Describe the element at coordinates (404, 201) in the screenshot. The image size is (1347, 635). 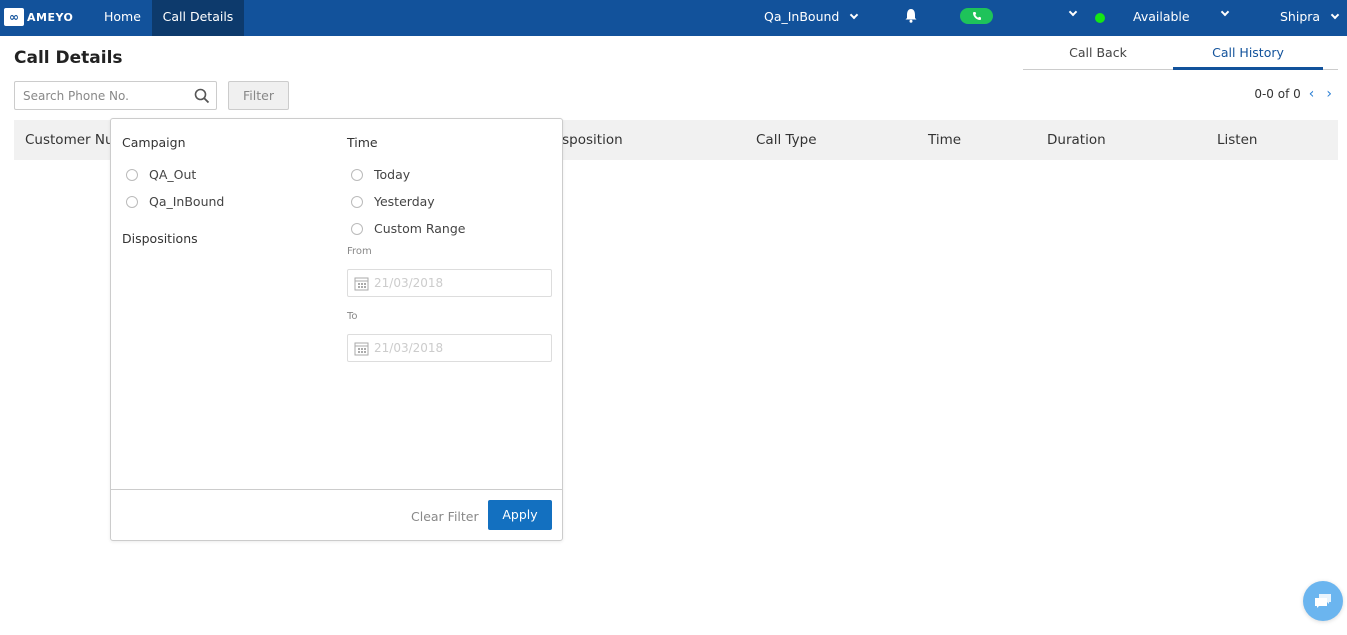
I see `time-option-label: Yesterday` at that location.